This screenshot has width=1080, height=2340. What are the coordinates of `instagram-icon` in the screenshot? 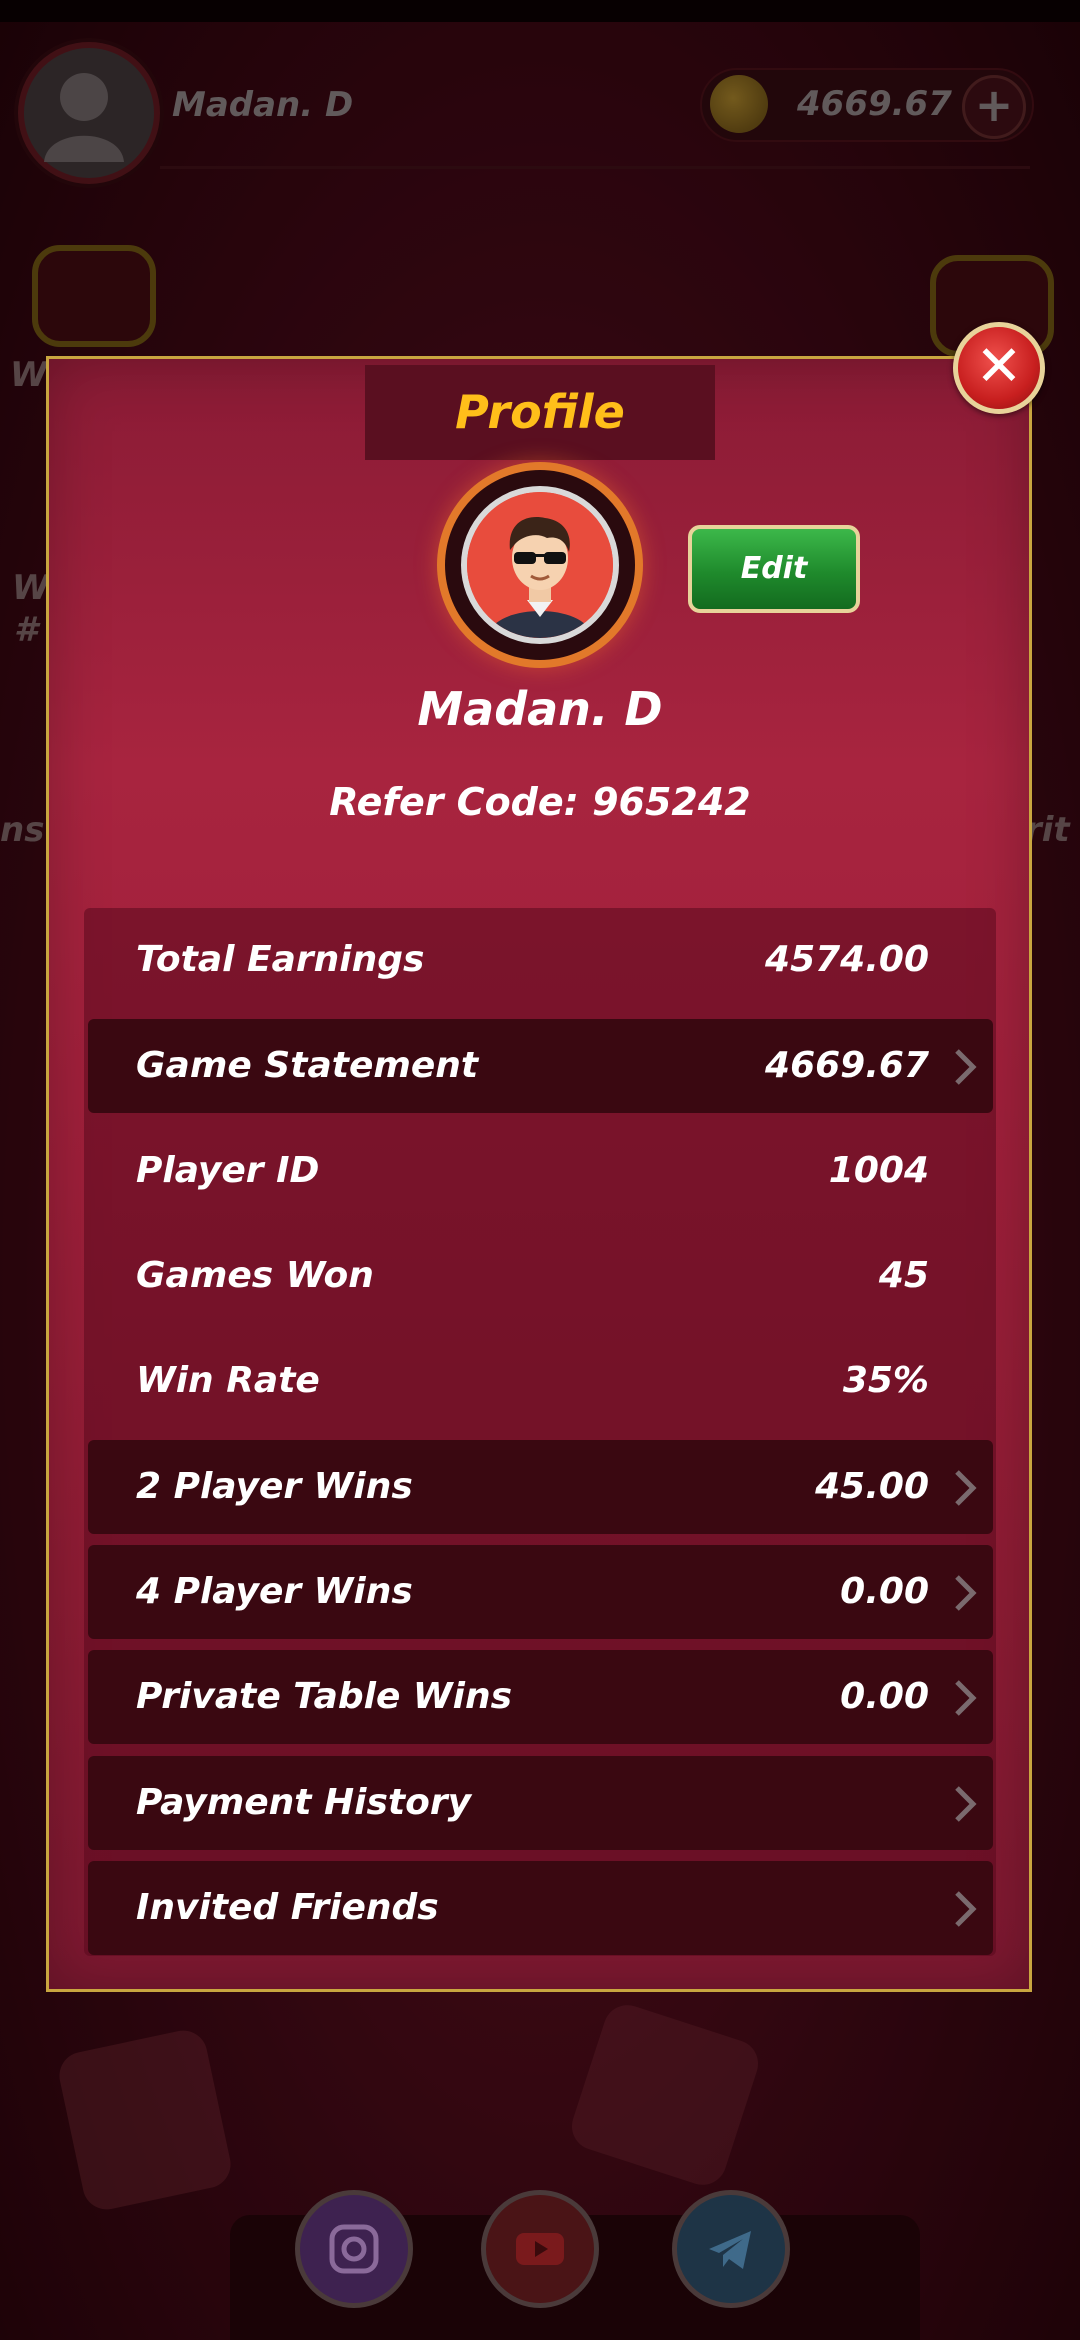 It's located at (354, 2249).